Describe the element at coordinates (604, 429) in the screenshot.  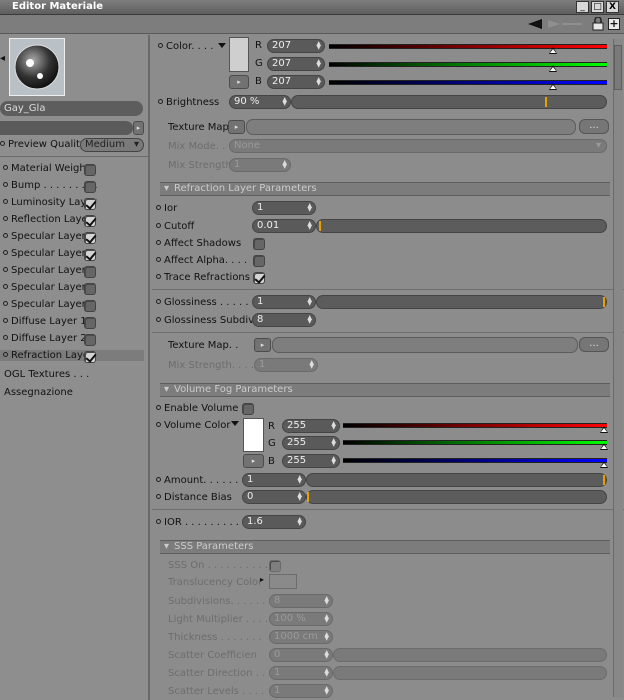
I see `volume-red-slider-handle` at that location.